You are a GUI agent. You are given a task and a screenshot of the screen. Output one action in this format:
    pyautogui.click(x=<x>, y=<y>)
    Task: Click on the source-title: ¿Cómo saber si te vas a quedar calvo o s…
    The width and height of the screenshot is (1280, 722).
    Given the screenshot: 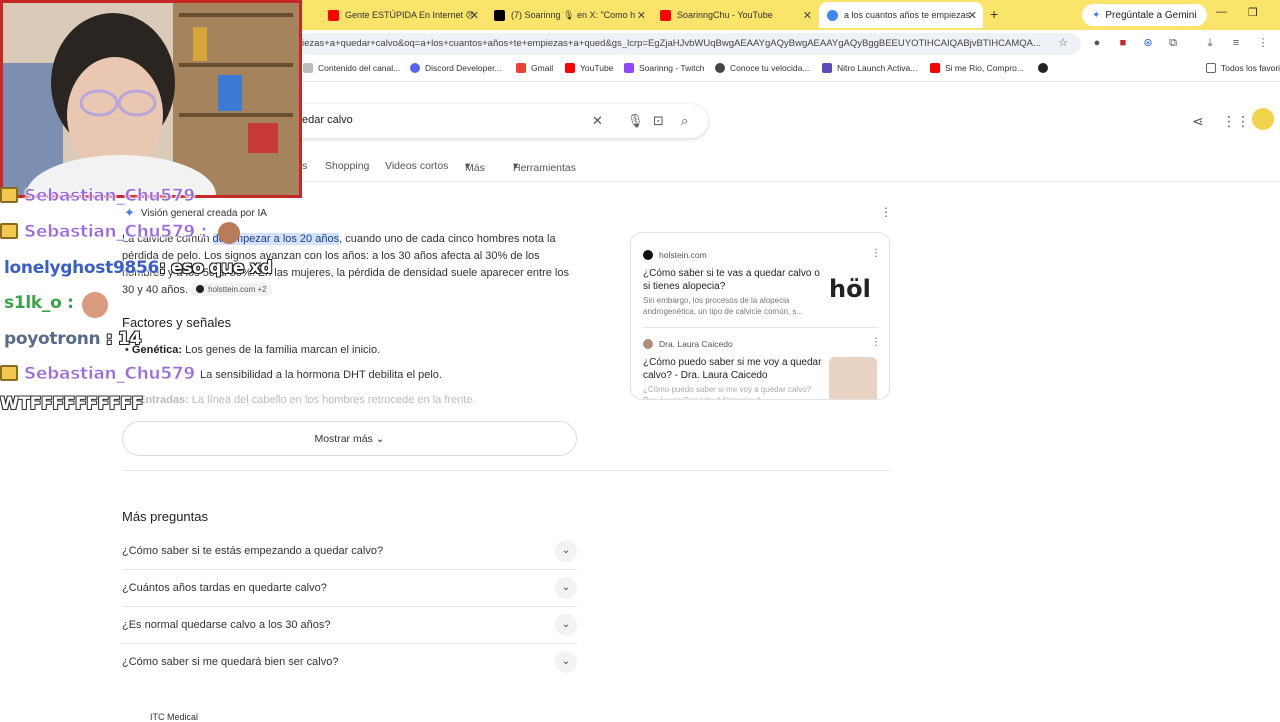 What is the action you would take?
    pyautogui.click(x=733, y=280)
    